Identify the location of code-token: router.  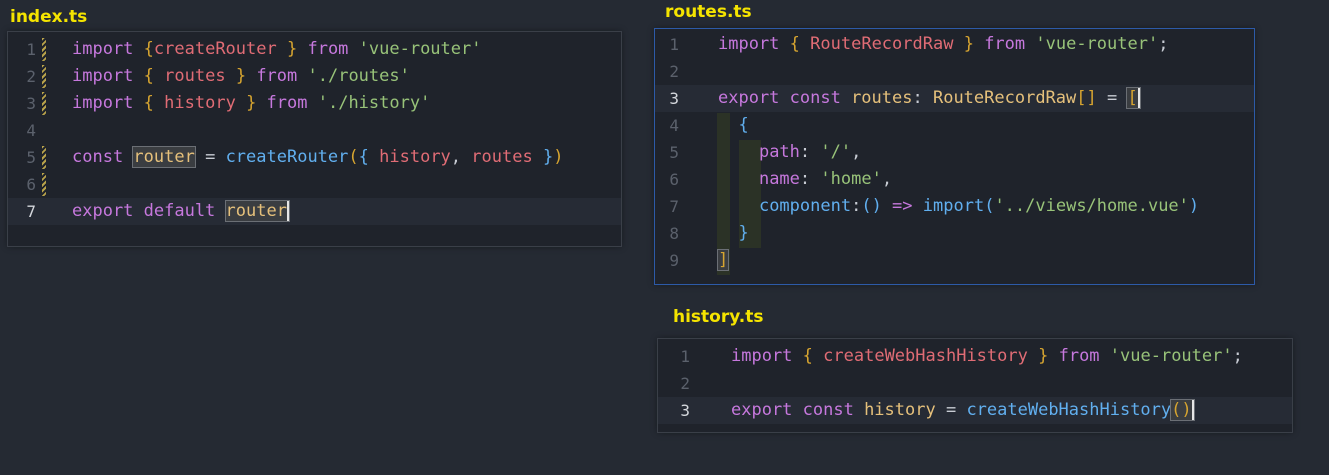
(257, 211).